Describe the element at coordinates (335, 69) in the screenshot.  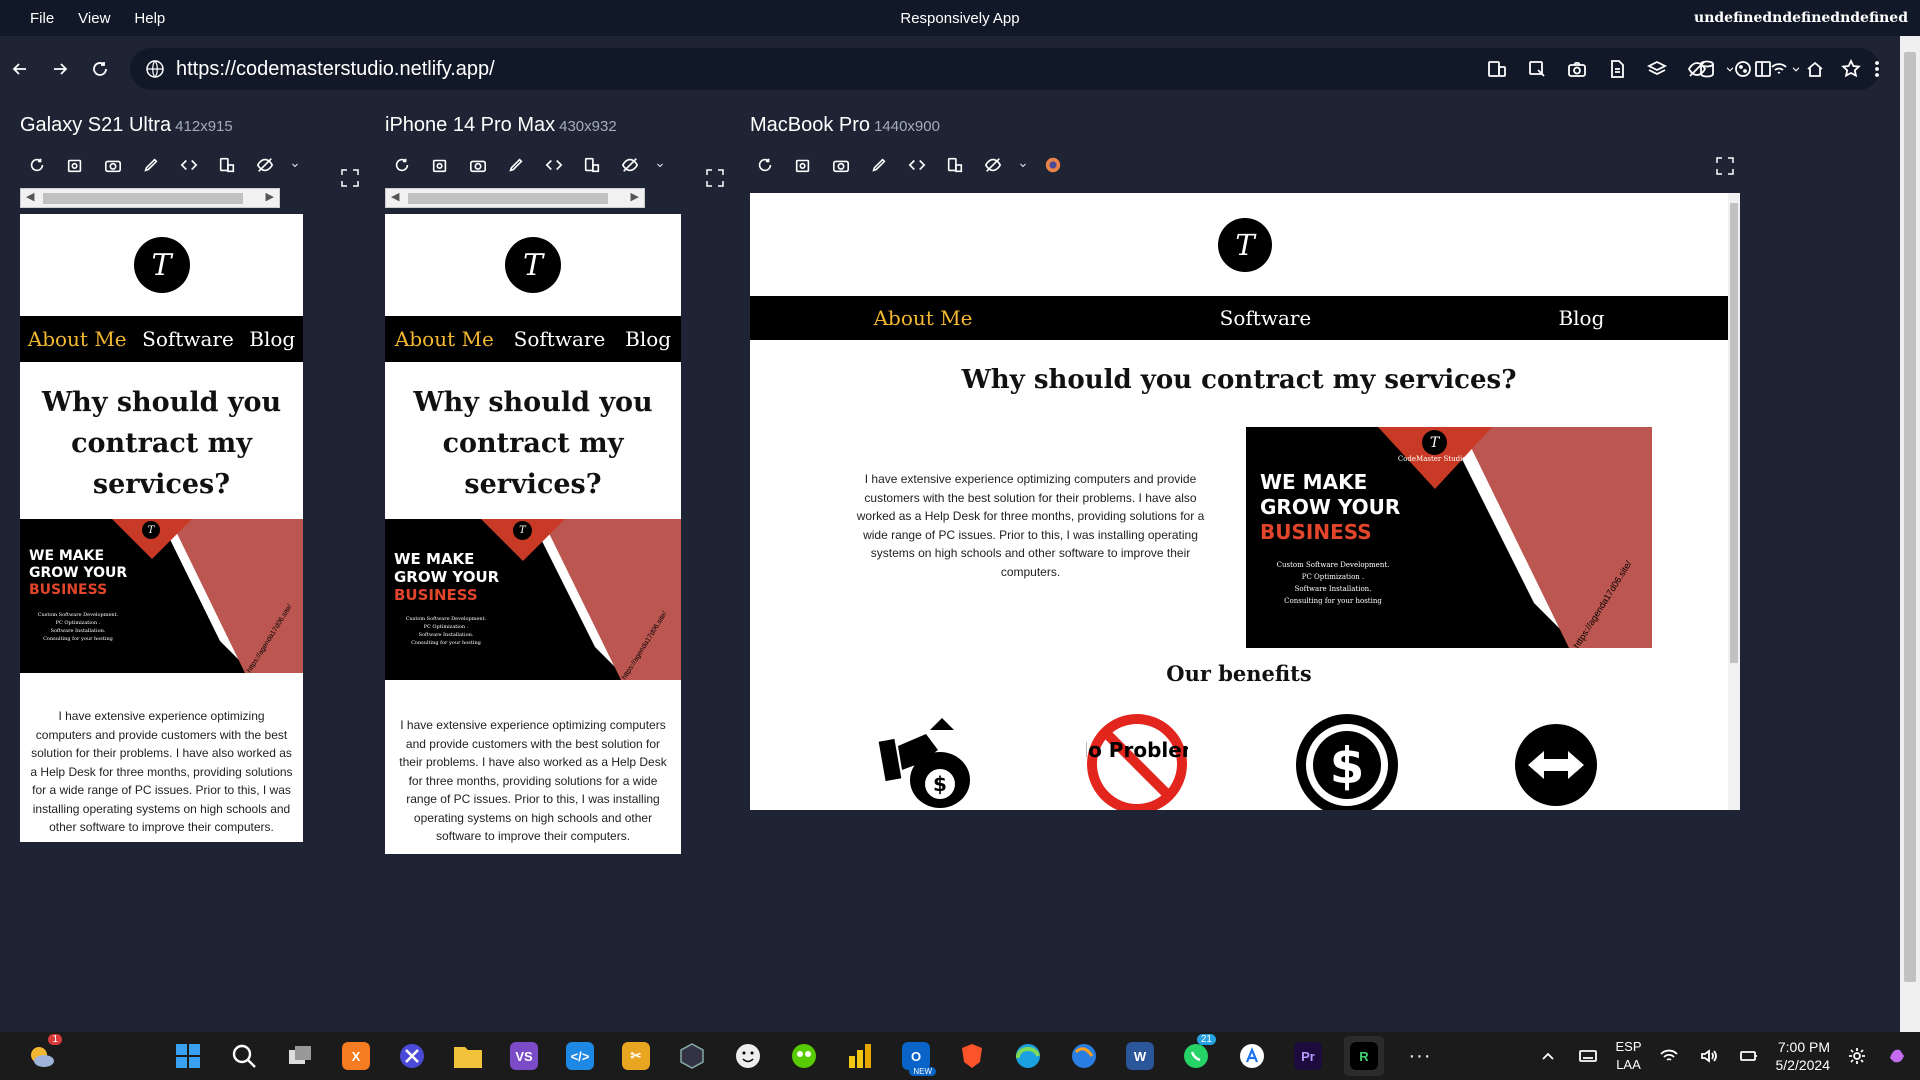
I see `url-text: https://codemasterstudio.netlify.app/` at that location.